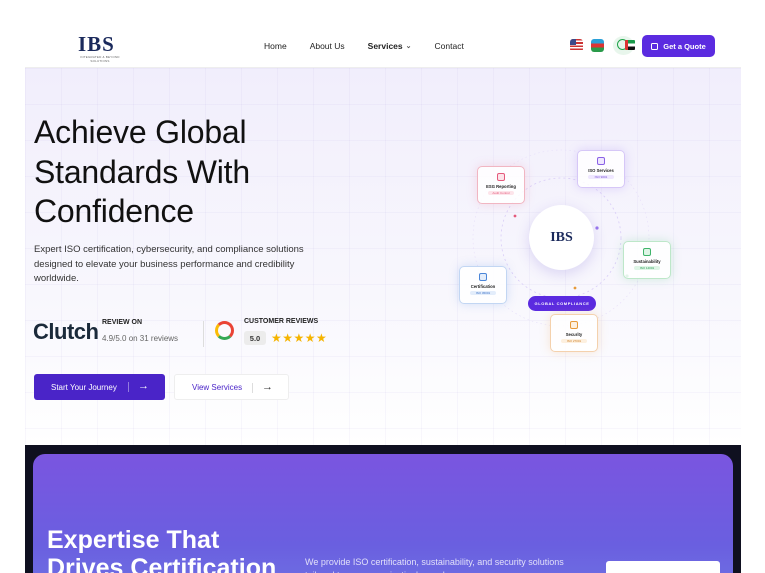 Image resolution: width=765 pixels, height=573 pixels. Describe the element at coordinates (122, 322) in the screenshot. I see `clutch-review-label: REVIEW ON` at that location.